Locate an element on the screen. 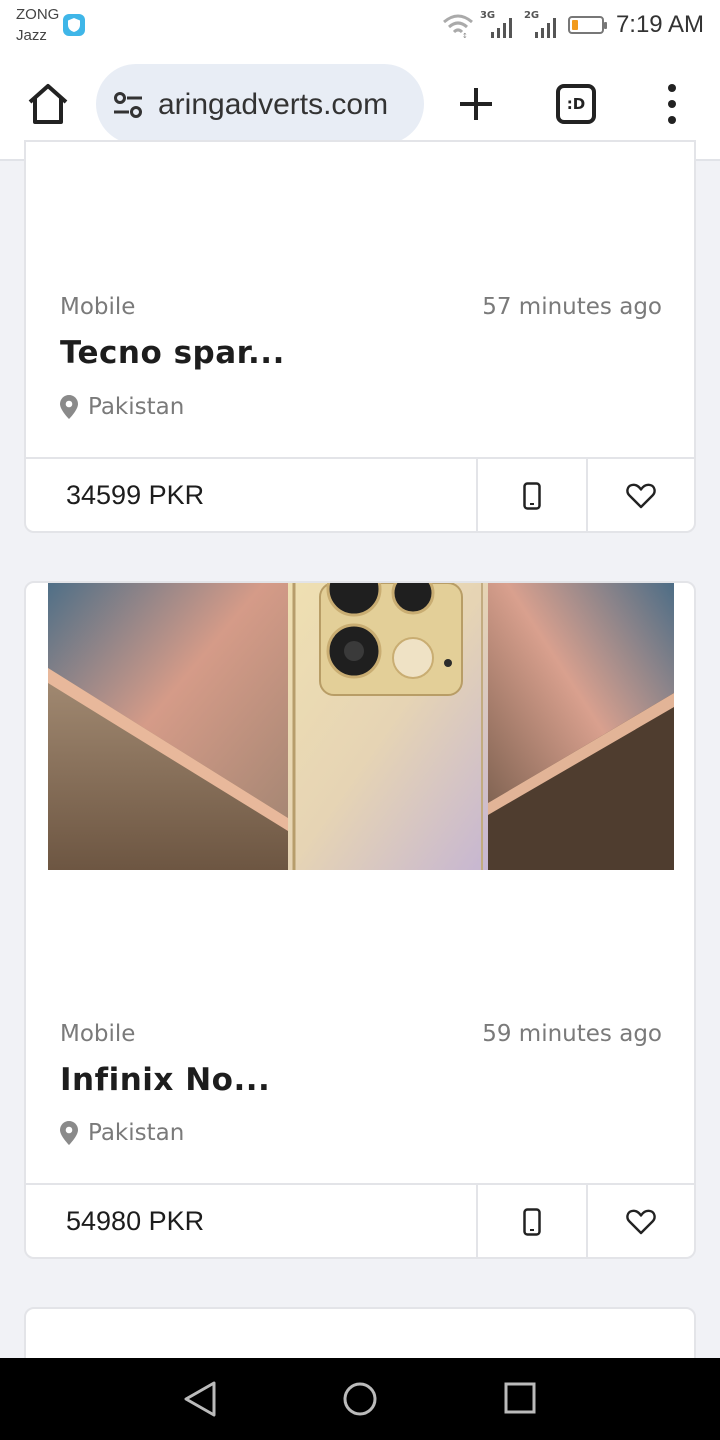 Image resolution: width=720 pixels, height=1440 pixels. signal-icon: 3G is located at coordinates (499, 24).